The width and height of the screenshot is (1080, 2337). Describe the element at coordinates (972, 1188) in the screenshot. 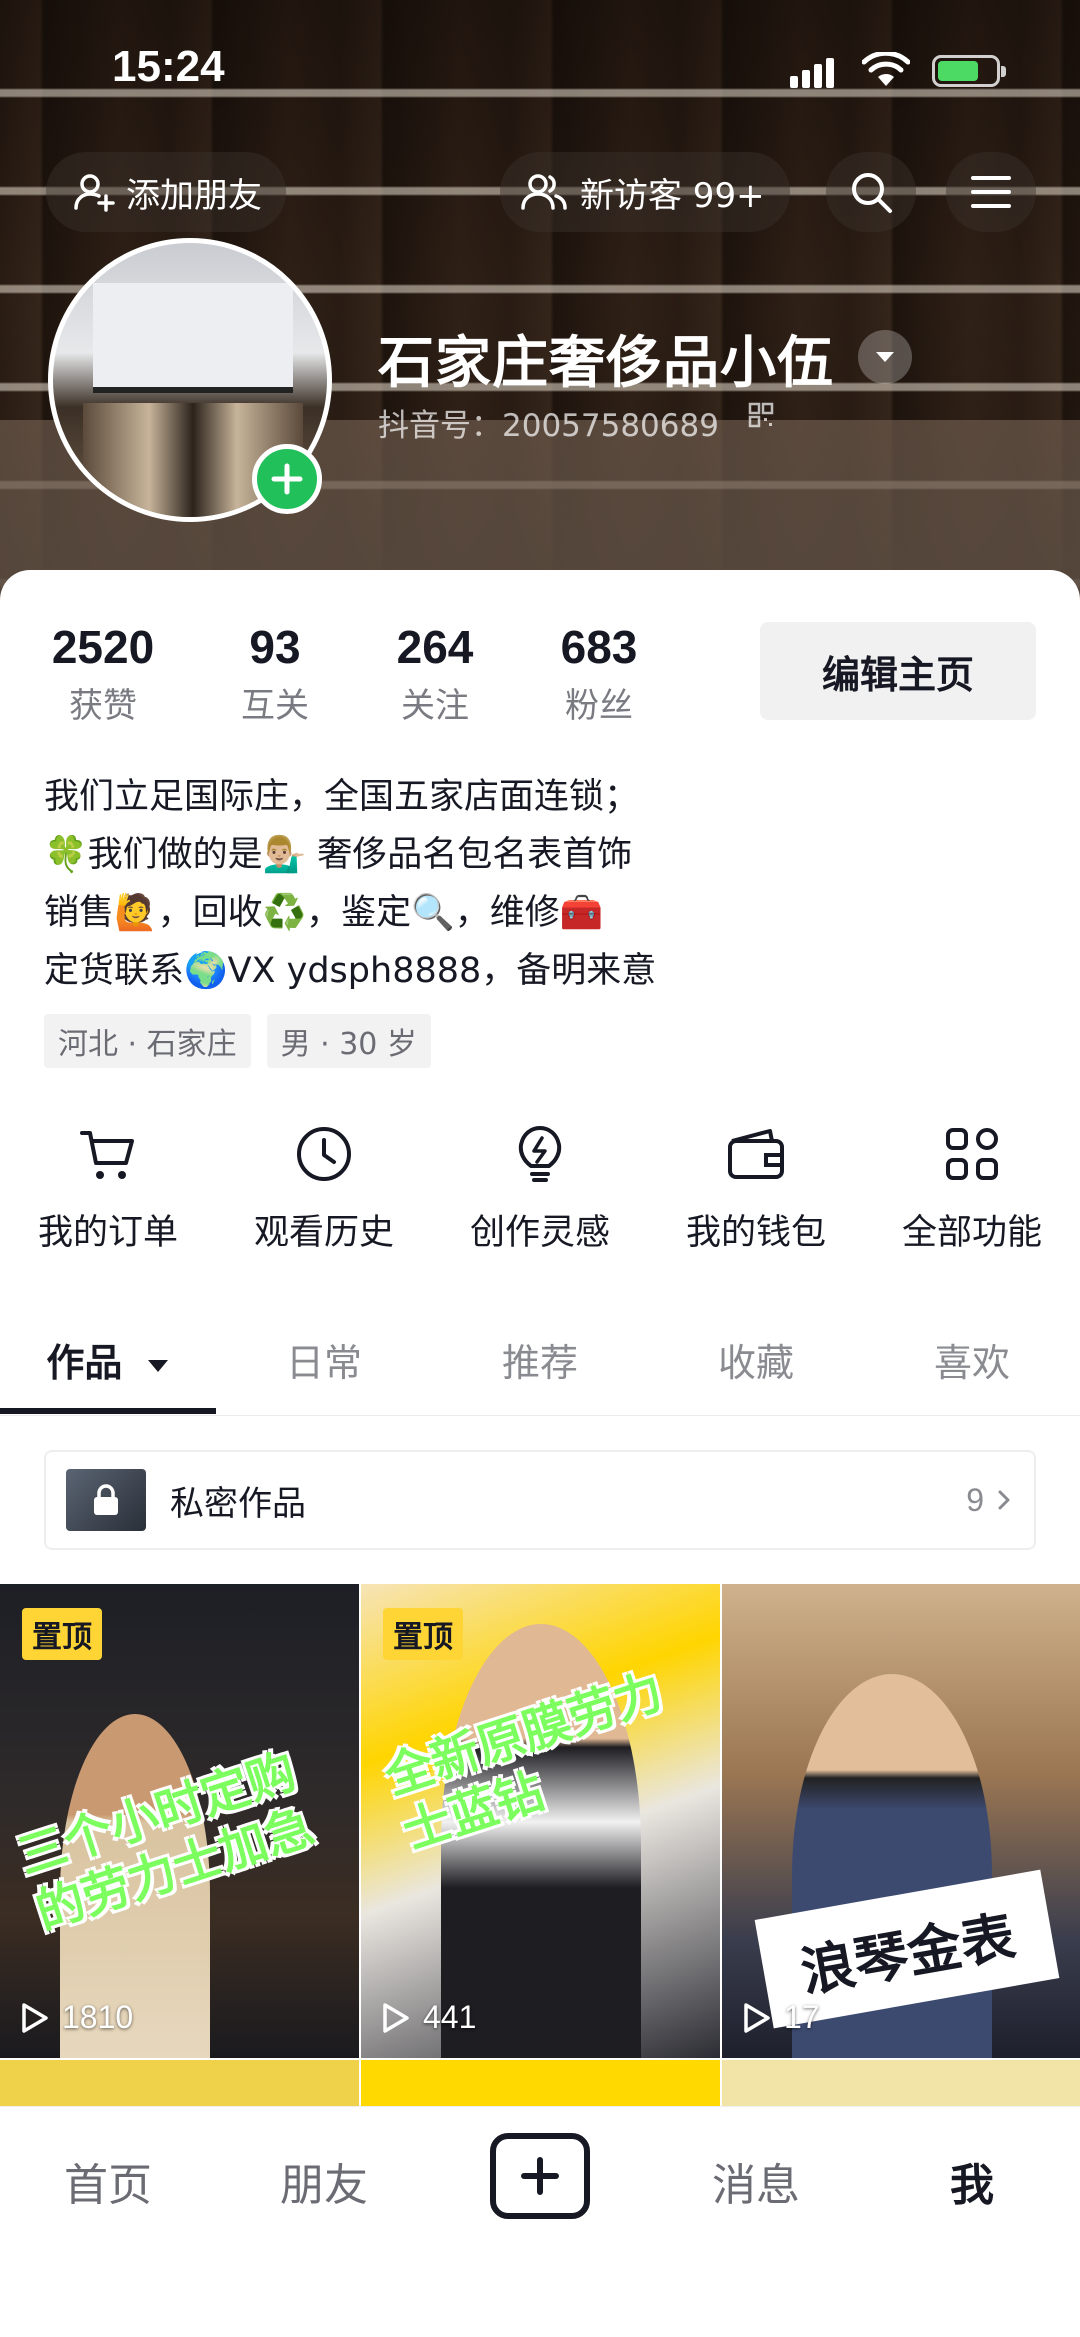

I see `all-functions-button: 全部功能` at that location.